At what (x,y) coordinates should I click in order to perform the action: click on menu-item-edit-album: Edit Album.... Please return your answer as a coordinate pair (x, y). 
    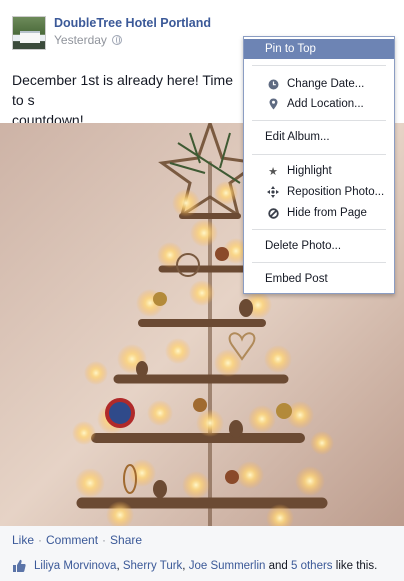
    Looking at the image, I should click on (319, 137).